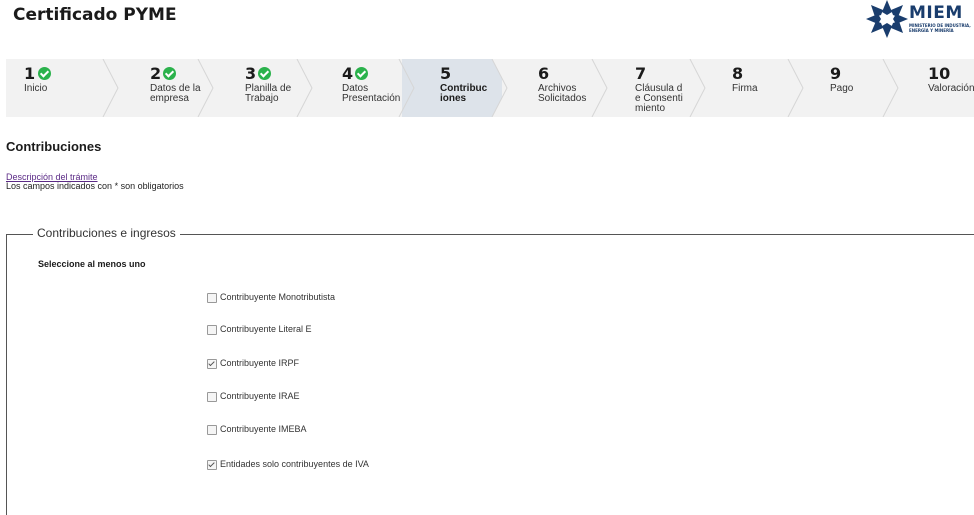  Describe the element at coordinates (54, 146) in the screenshot. I see `section-title: Contribuciones` at that location.